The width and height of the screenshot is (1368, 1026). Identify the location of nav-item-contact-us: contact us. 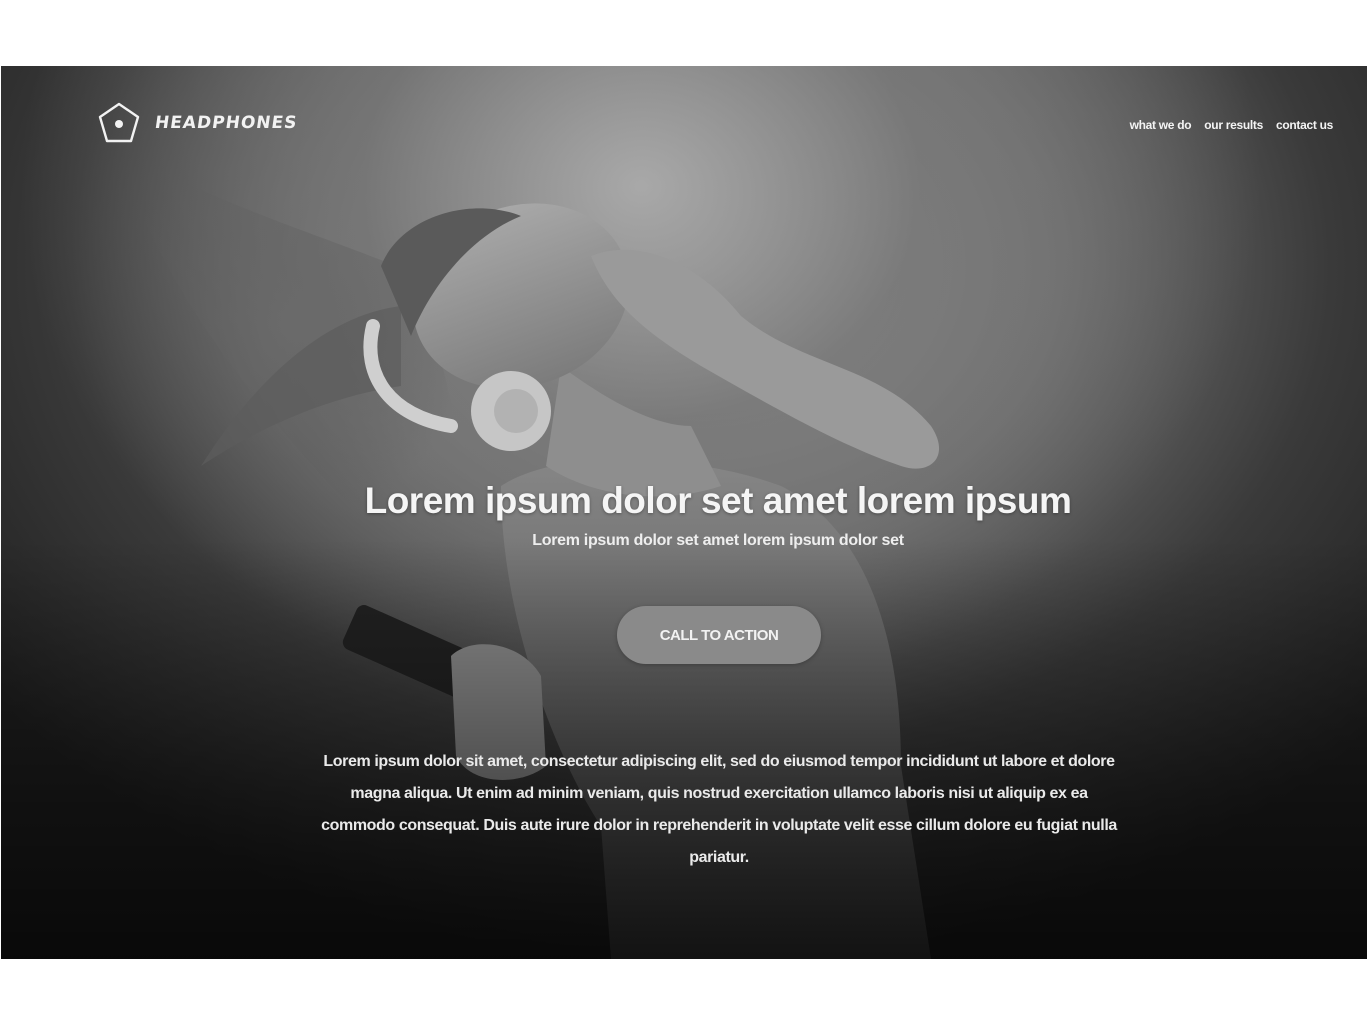
(1304, 125).